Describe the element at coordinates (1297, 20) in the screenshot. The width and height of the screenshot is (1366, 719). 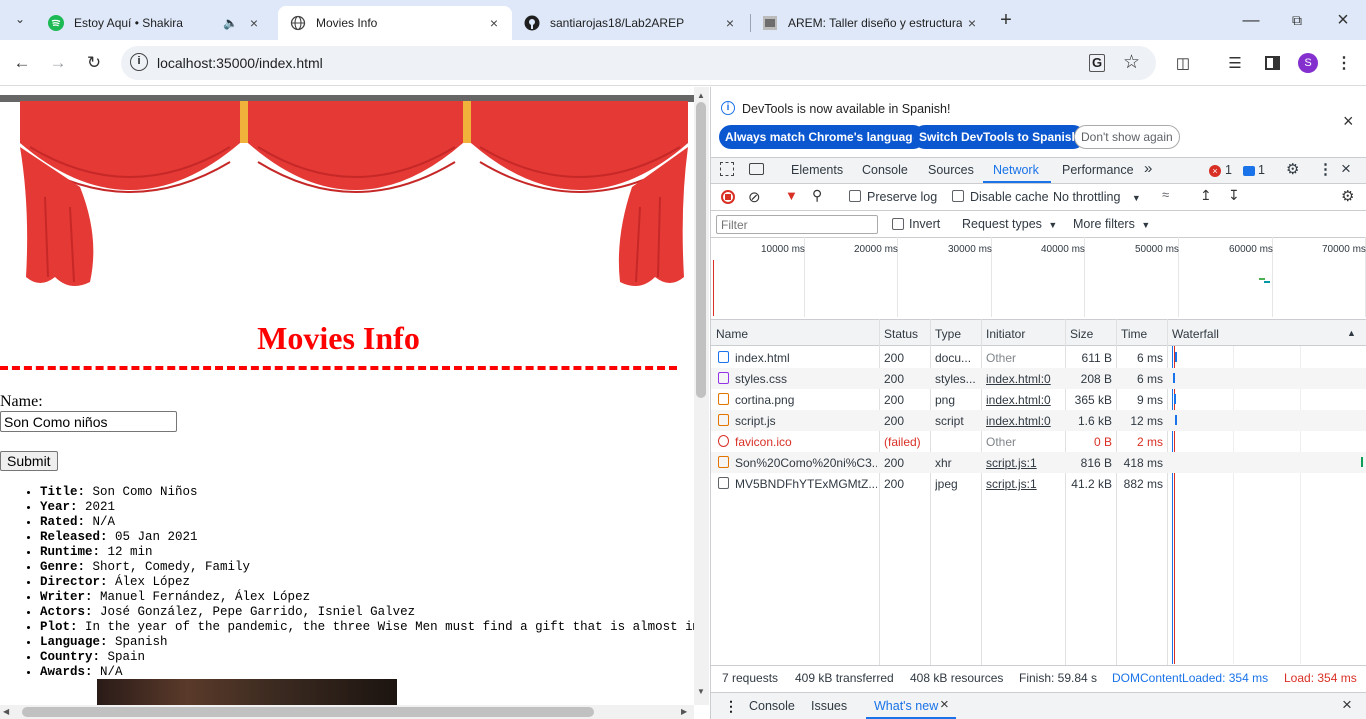
I see `restore-button: ⧉` at that location.